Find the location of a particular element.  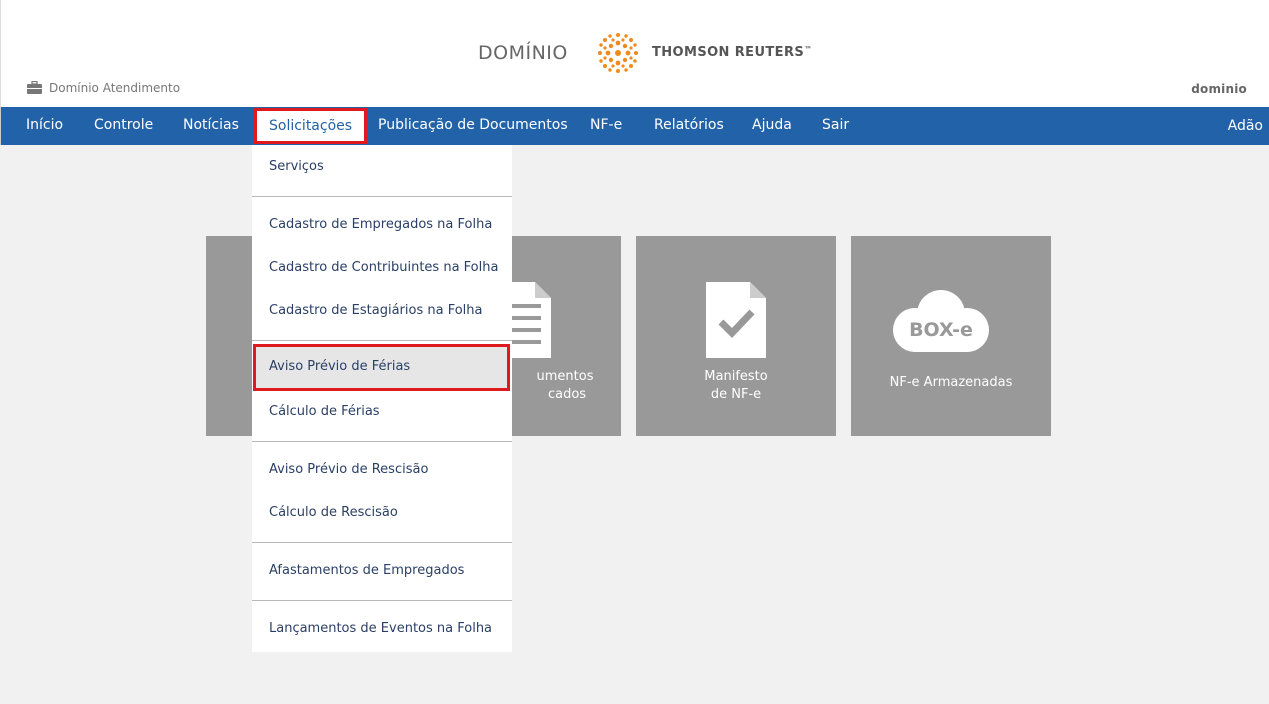

box-e-icon-text: BOX-e is located at coordinates (941, 330).